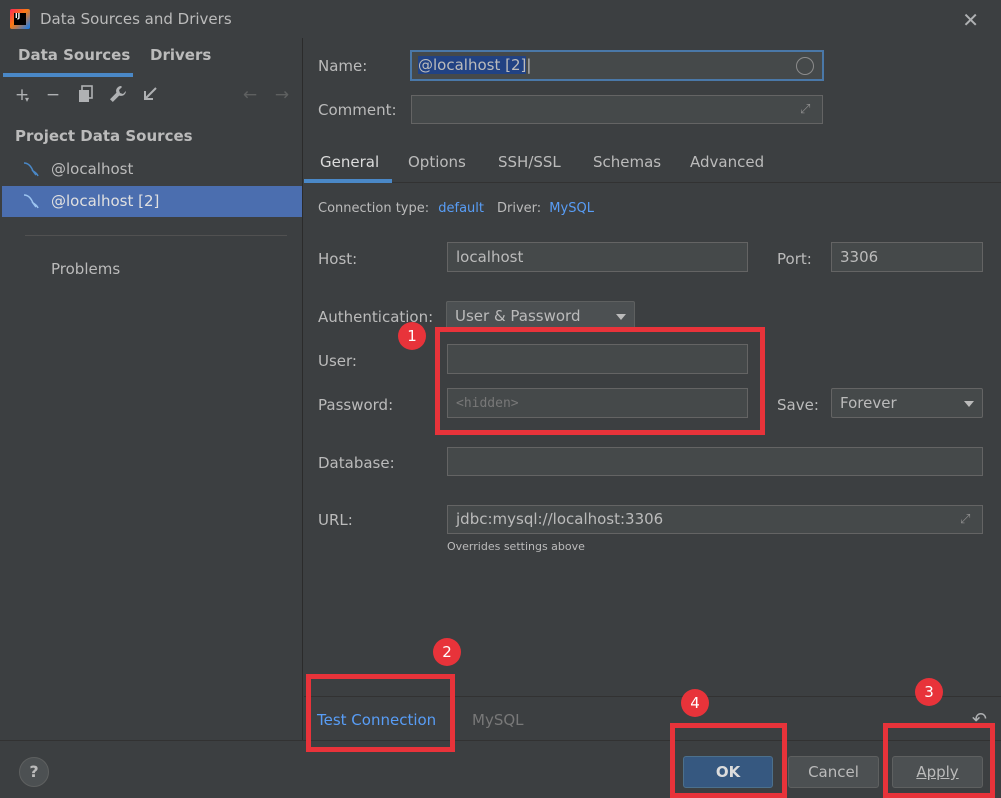  Describe the element at coordinates (597, 257) in the screenshot. I see `host-field: localhost` at that location.